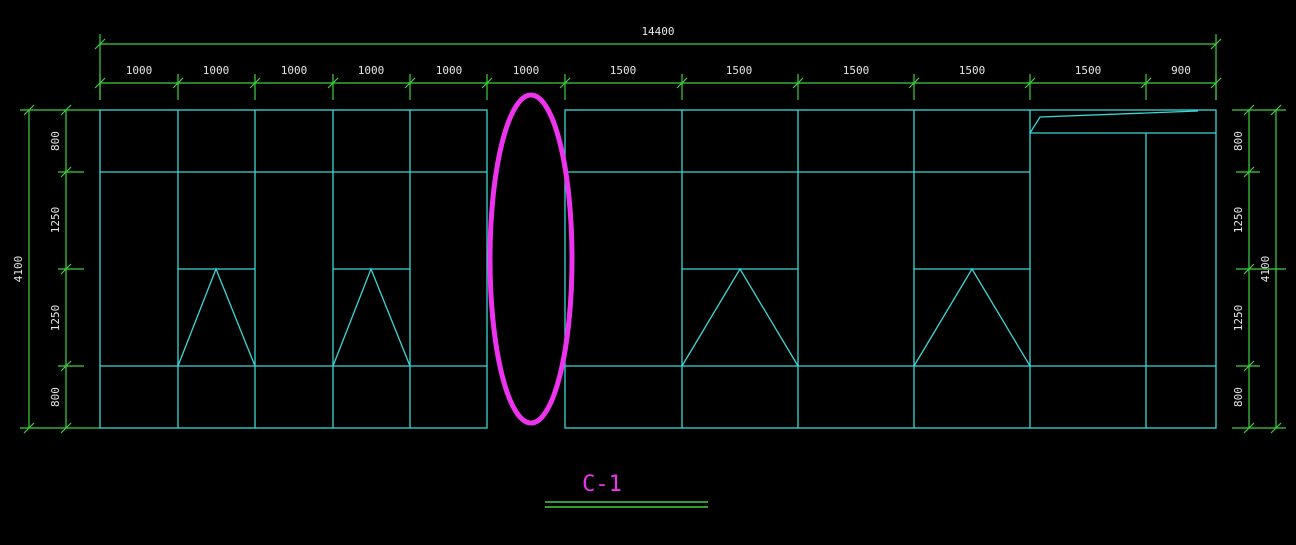 The image size is (1296, 545). What do you see at coordinates (739, 70) in the screenshot?
I see `column-width-label-8: 1500` at bounding box center [739, 70].